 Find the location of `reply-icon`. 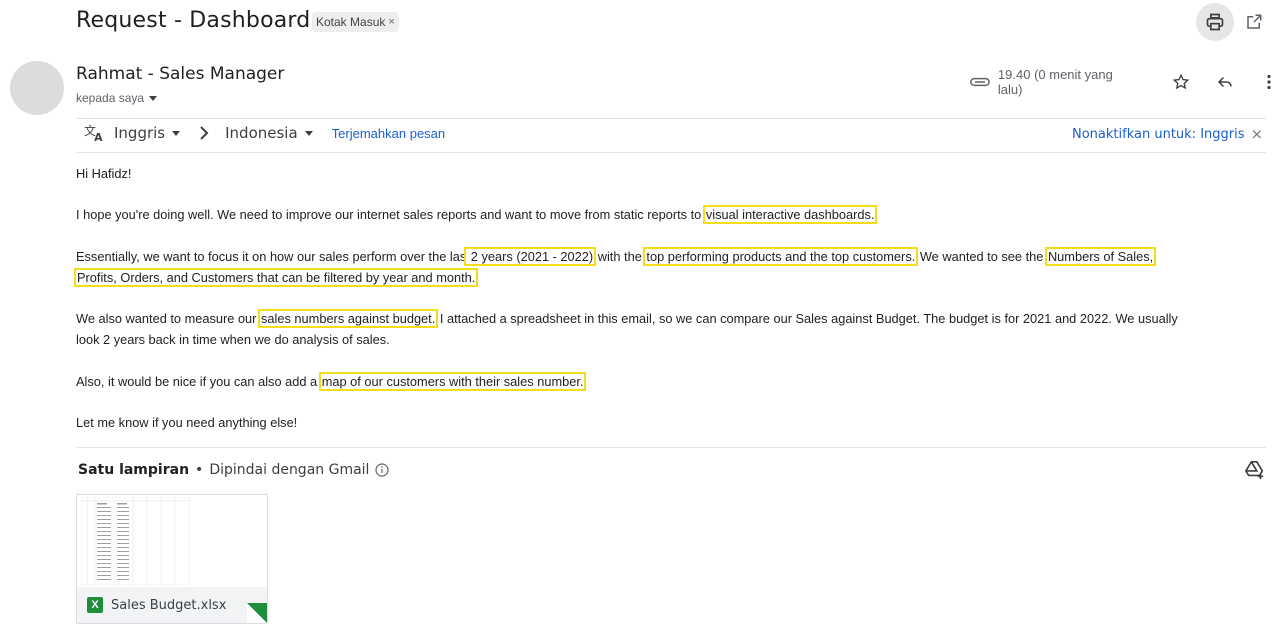

reply-icon is located at coordinates (1225, 82).